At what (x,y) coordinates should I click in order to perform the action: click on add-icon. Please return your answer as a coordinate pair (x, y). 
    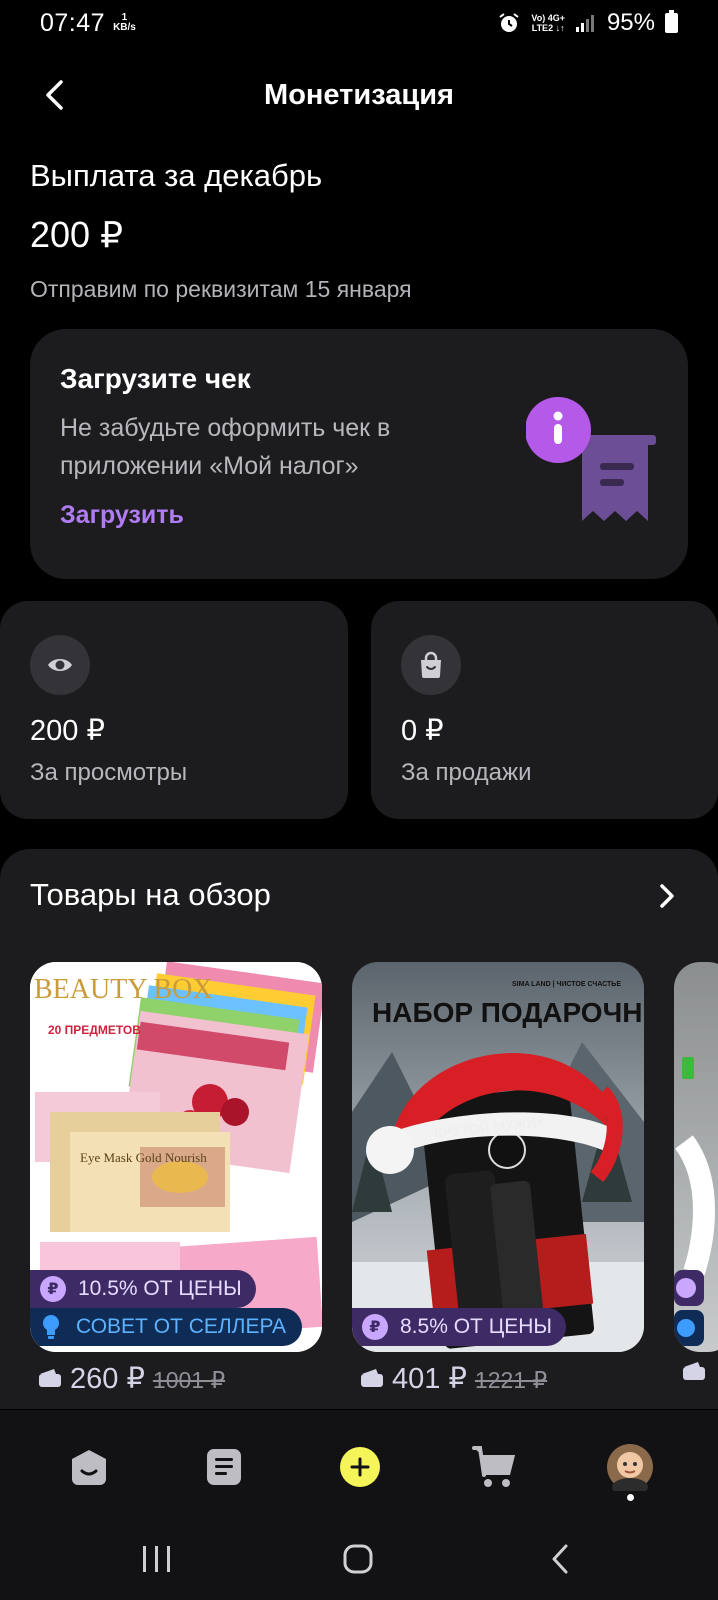
    Looking at the image, I should click on (360, 1467).